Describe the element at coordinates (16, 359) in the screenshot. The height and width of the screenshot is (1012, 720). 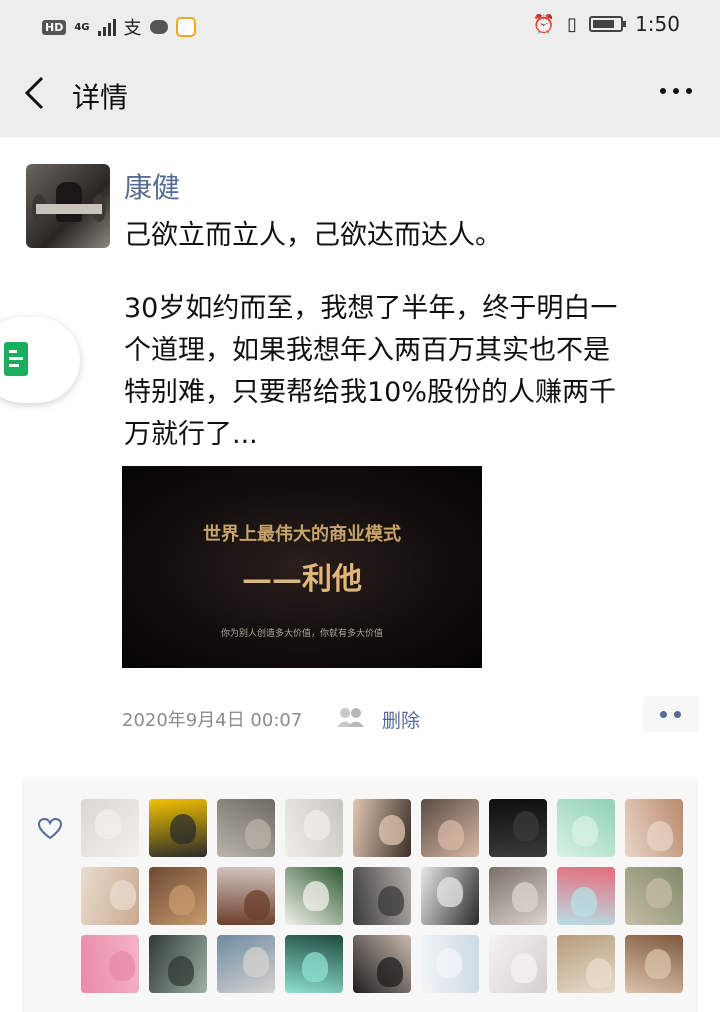
I see `document-icon` at that location.